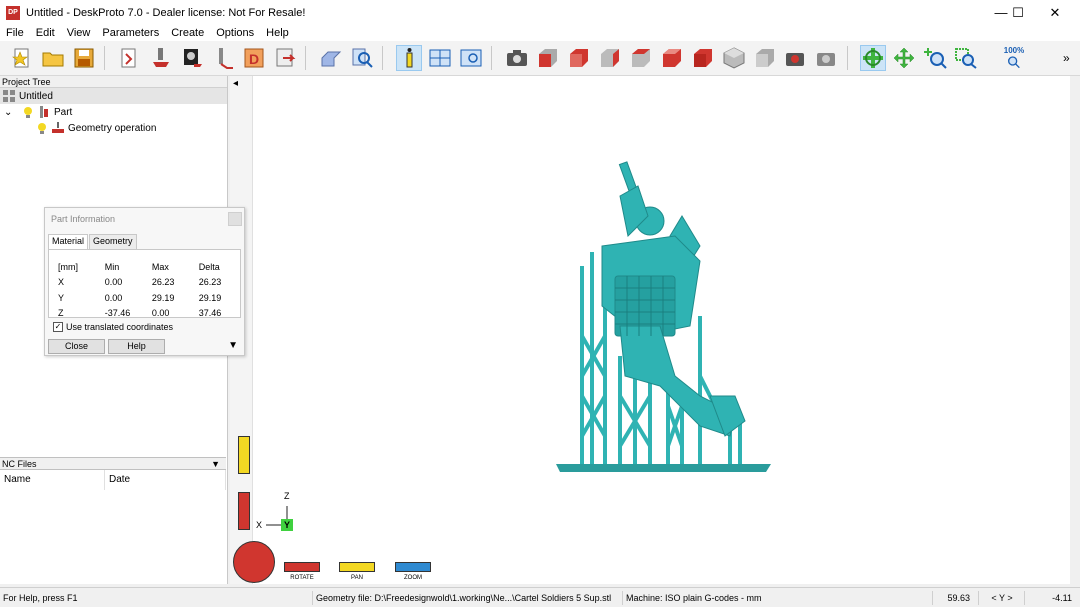 Image resolution: width=1080 pixels, height=607 pixels. Describe the element at coordinates (1055, 12) in the screenshot. I see `close-button: ✕` at that location.